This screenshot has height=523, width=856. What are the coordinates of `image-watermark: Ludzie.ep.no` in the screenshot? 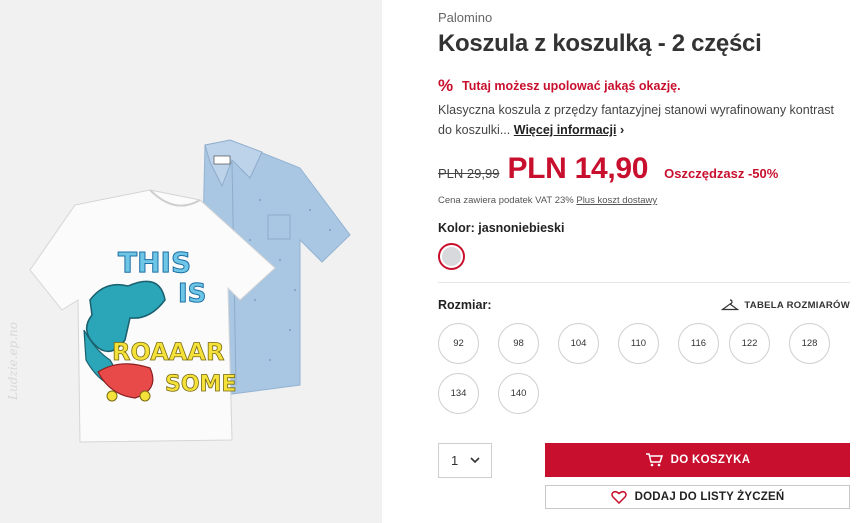 It's located at (13, 360).